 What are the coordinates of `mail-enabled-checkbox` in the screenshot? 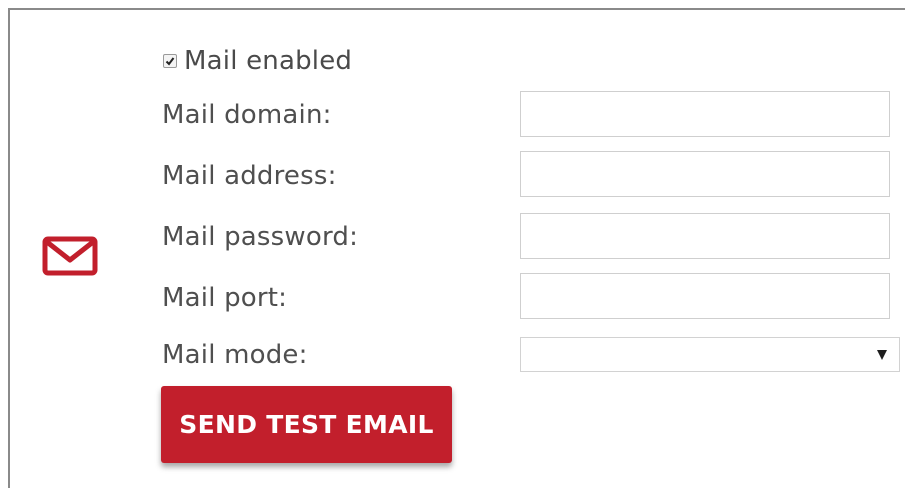 It's located at (170, 61).